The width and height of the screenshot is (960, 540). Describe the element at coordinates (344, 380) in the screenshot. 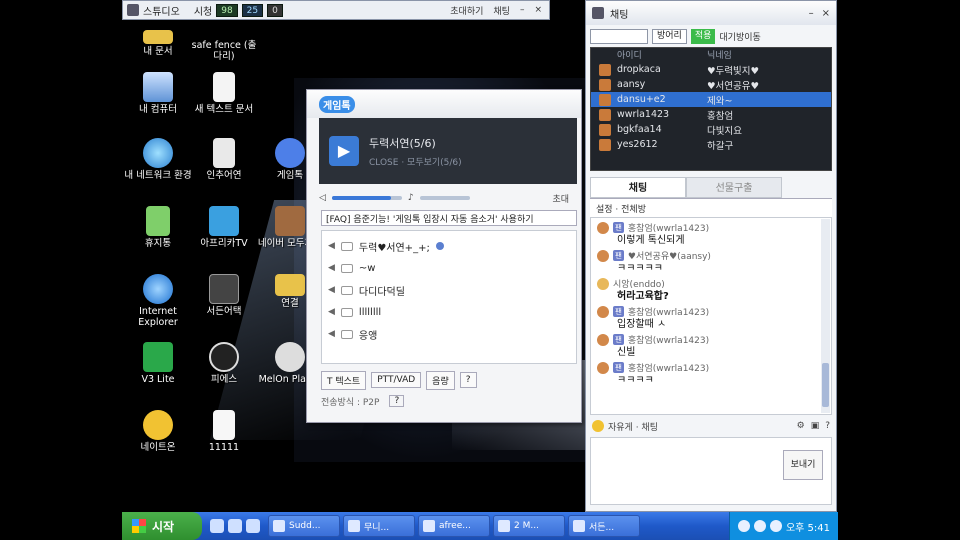

I see `text-button: T 텍스트` at that location.